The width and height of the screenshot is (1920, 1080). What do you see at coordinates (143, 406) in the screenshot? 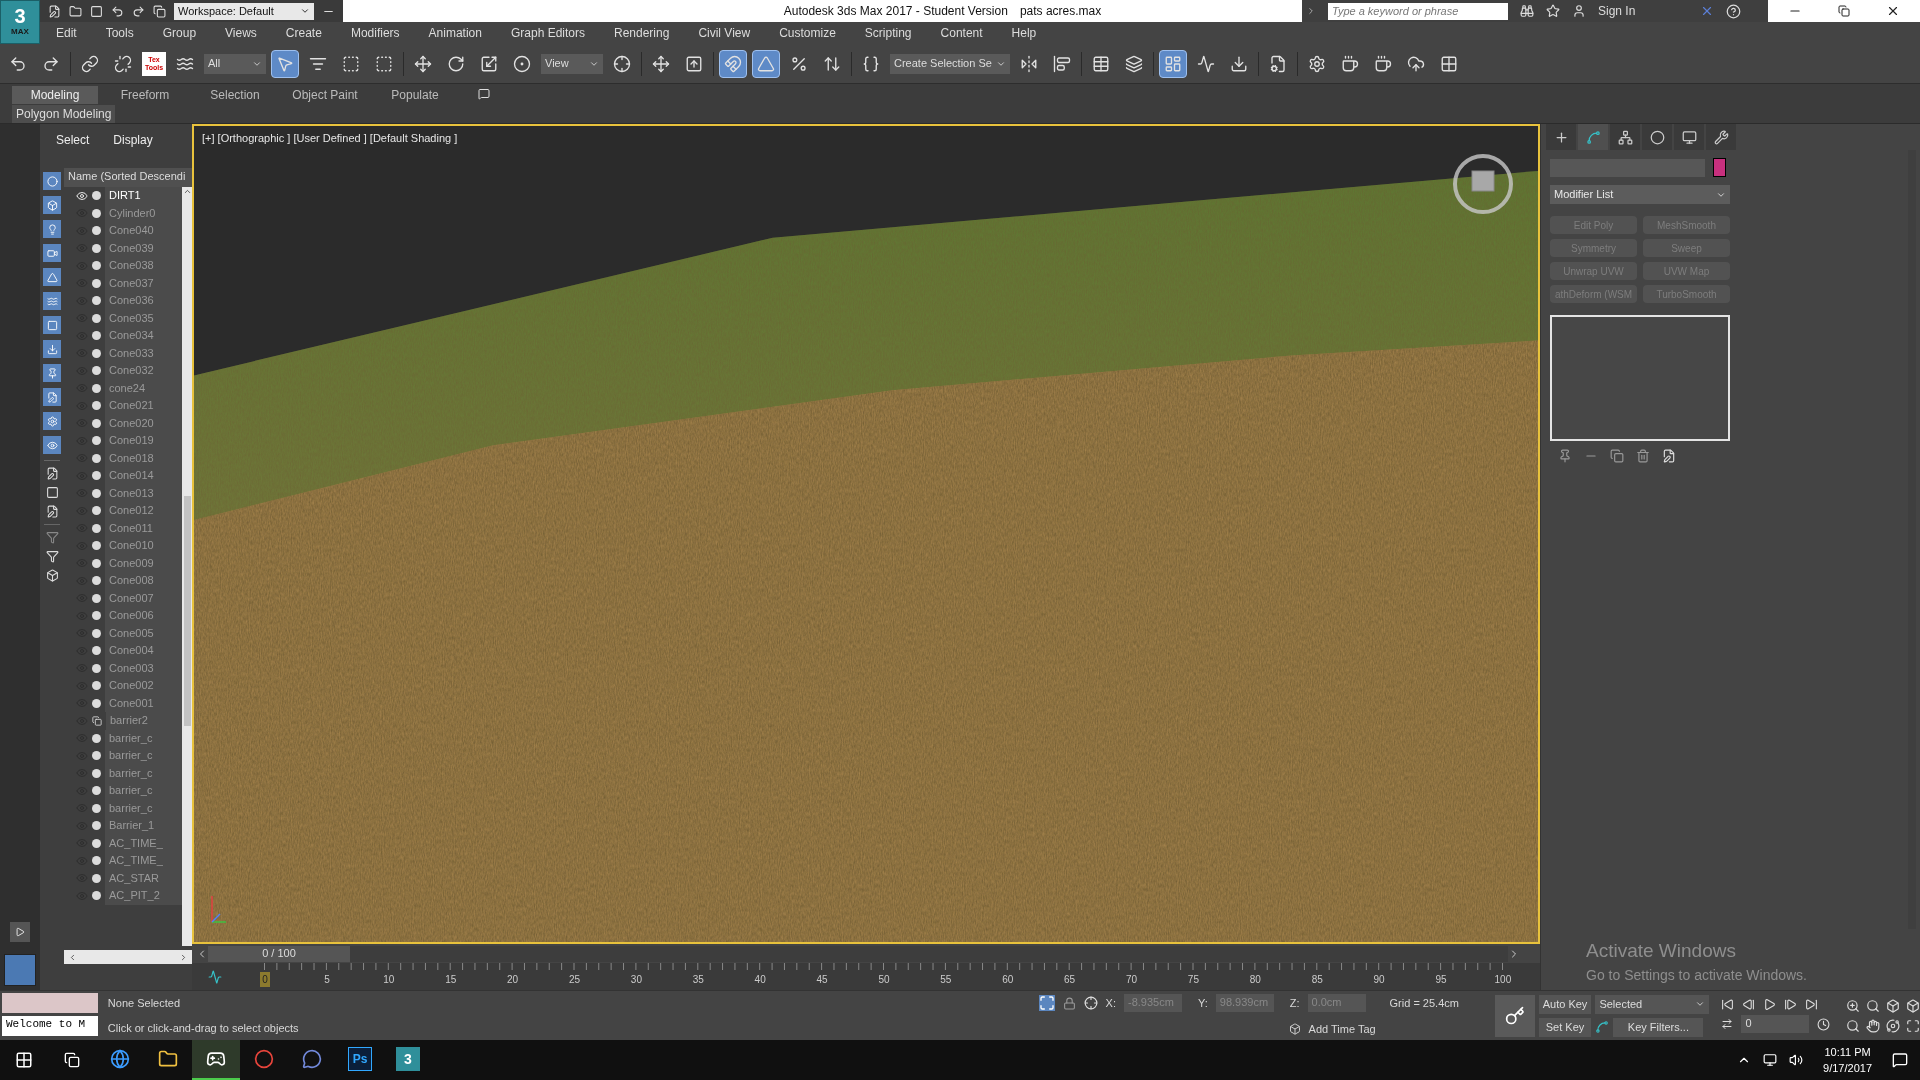
I see `object-name: Cone021` at bounding box center [143, 406].